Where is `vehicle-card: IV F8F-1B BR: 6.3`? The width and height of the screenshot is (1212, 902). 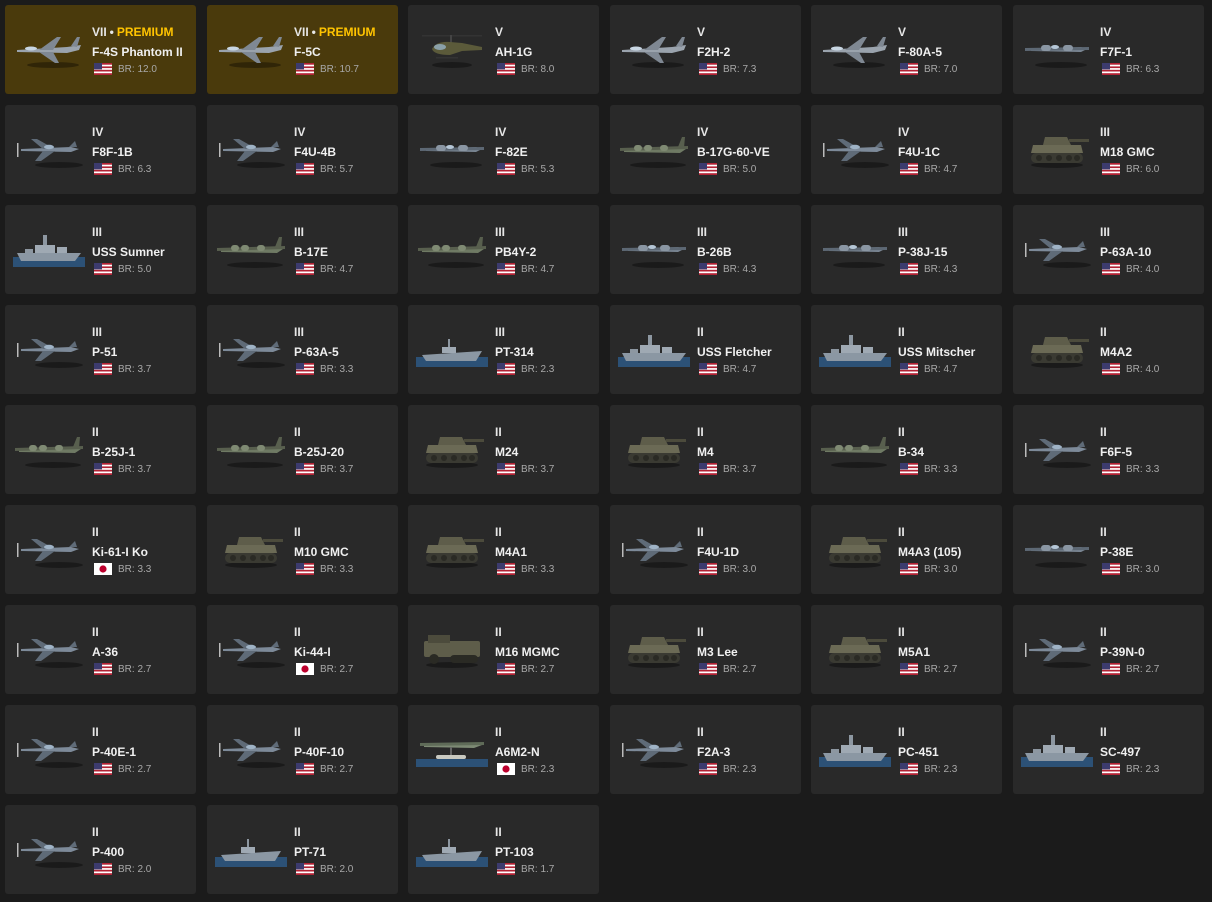 vehicle-card: IV F8F-1B BR: 6.3 is located at coordinates (100, 149).